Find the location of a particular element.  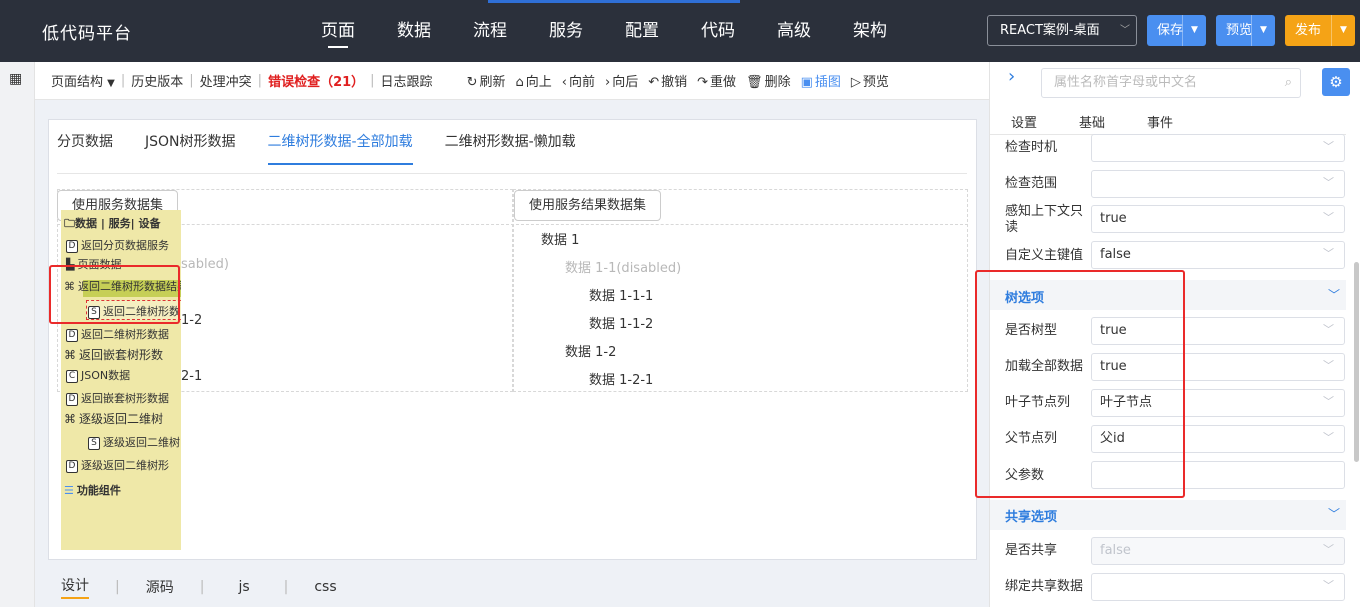

tab-basic: 基础 is located at coordinates (1092, 121).